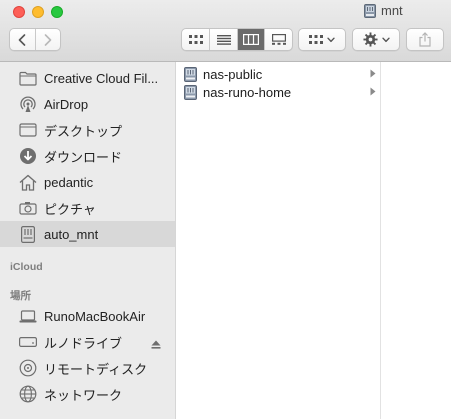  I want to click on sidebar-item-desktop: デスクトップ, so click(87, 130).